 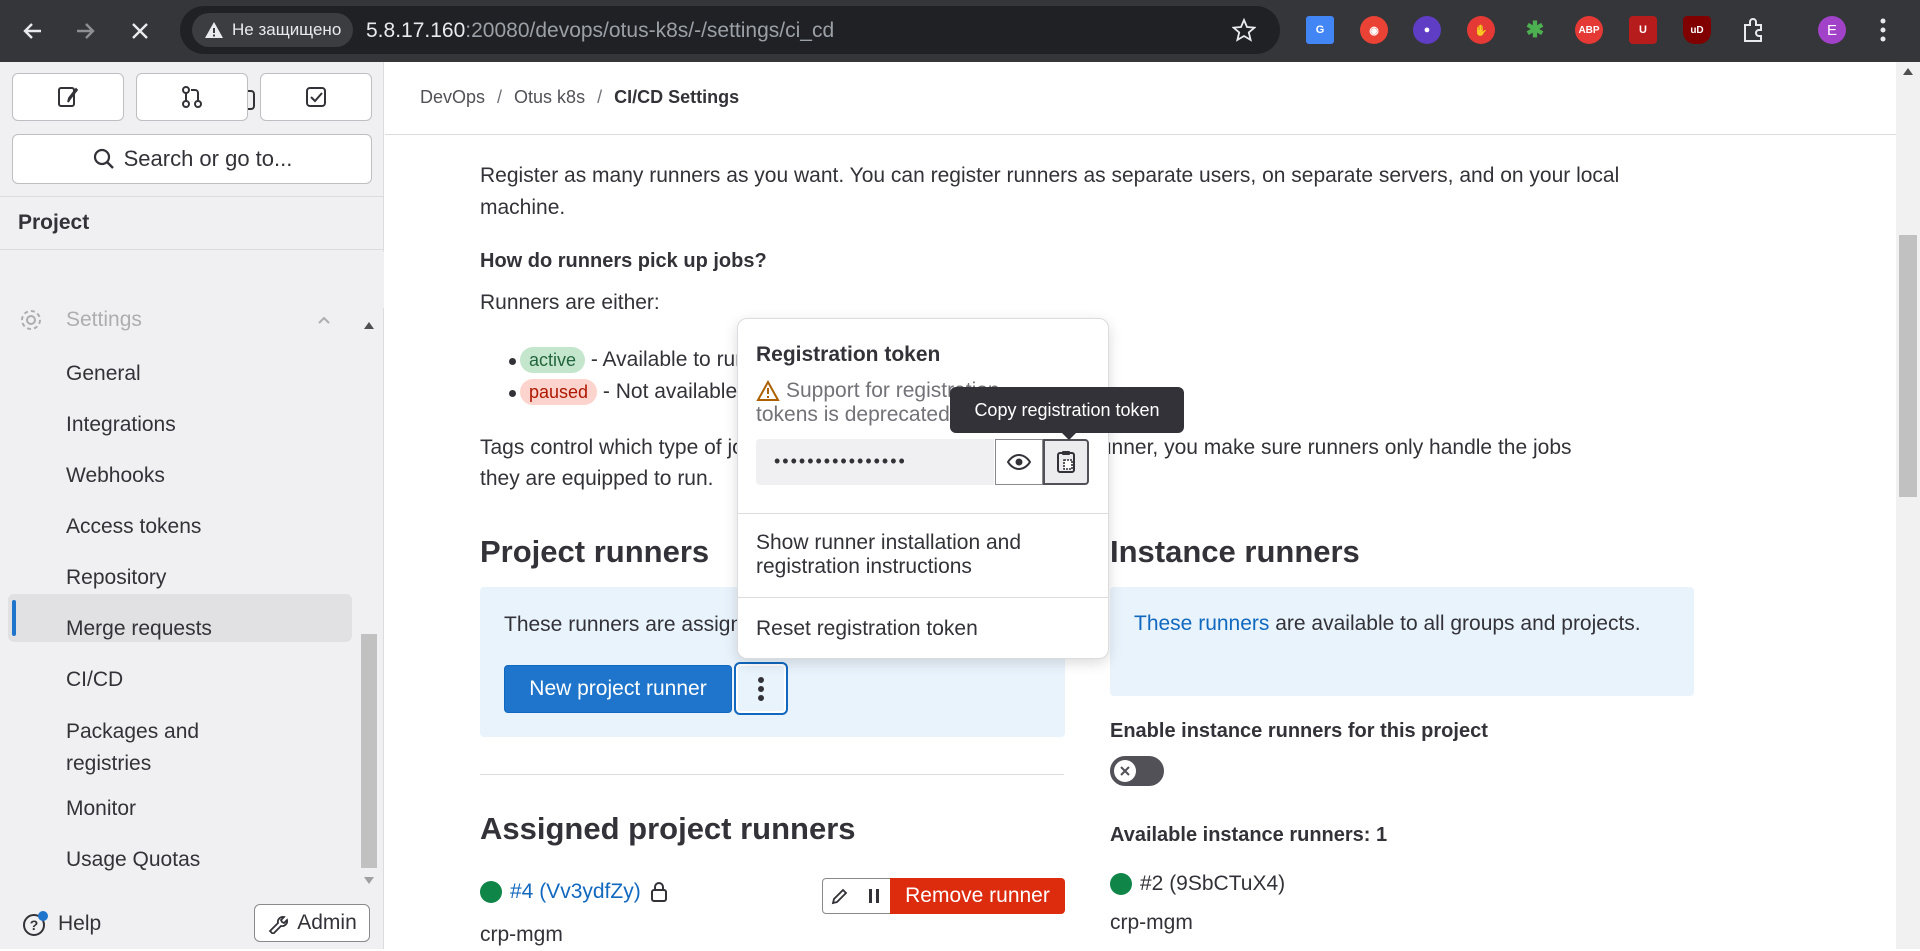 I want to click on instance-runner-name: #2 (9SbCTuX4), so click(x=1213, y=883).